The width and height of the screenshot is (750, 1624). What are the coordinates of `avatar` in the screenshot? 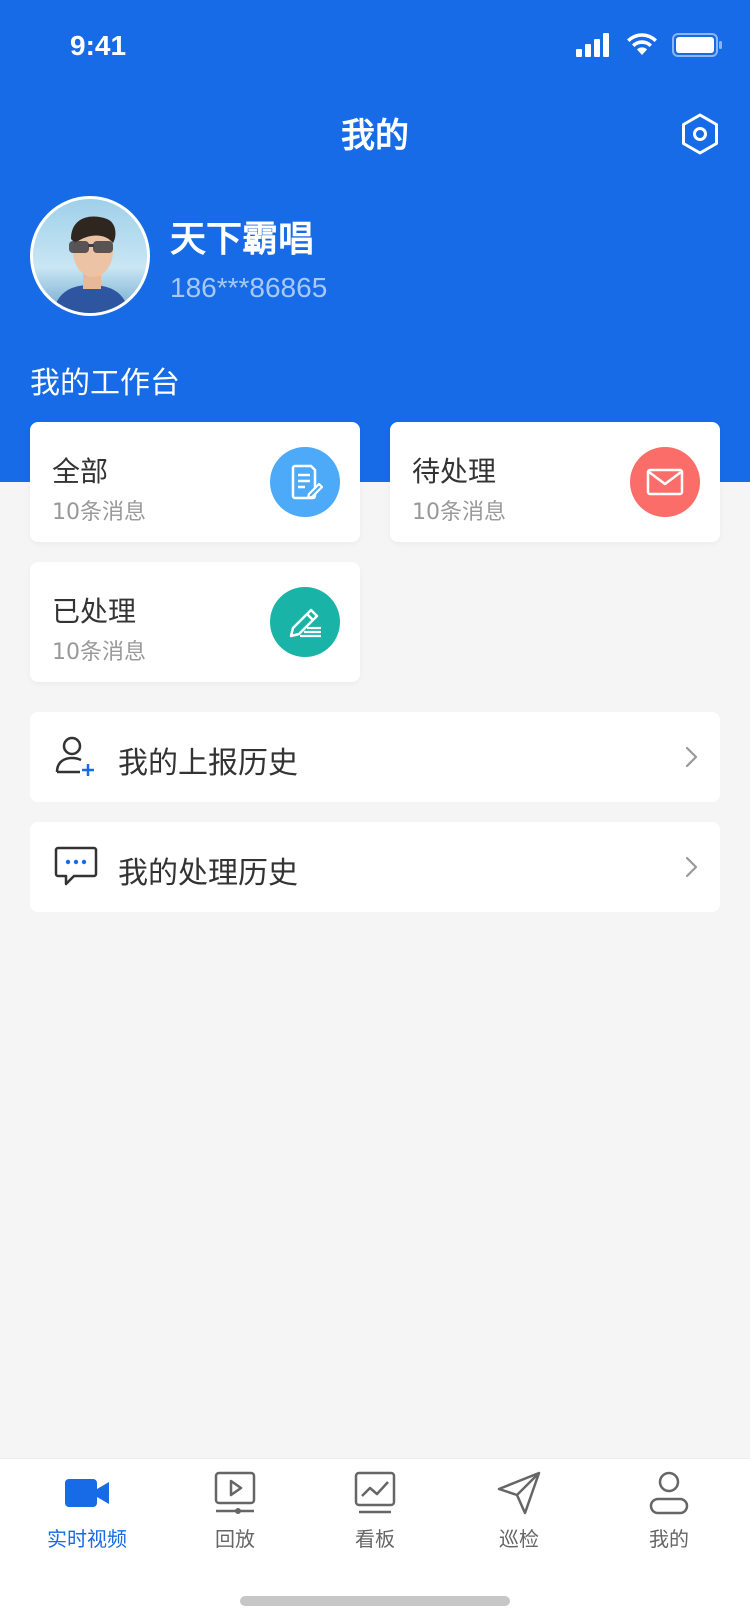 It's located at (90, 256).